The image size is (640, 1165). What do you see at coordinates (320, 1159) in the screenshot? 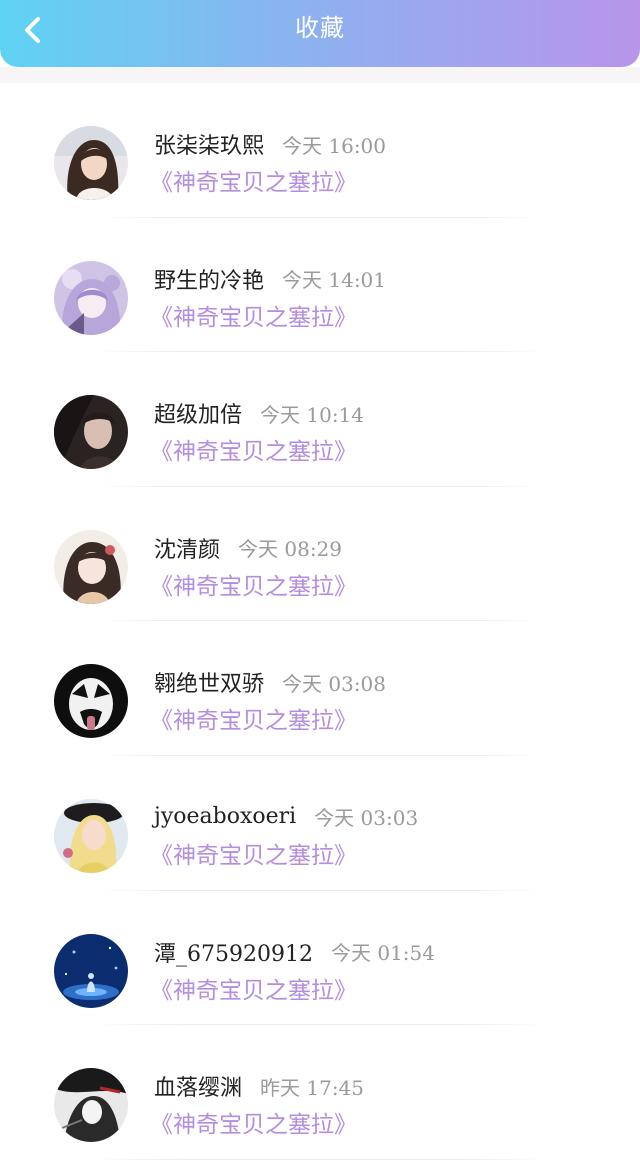
I see `divider` at bounding box center [320, 1159].